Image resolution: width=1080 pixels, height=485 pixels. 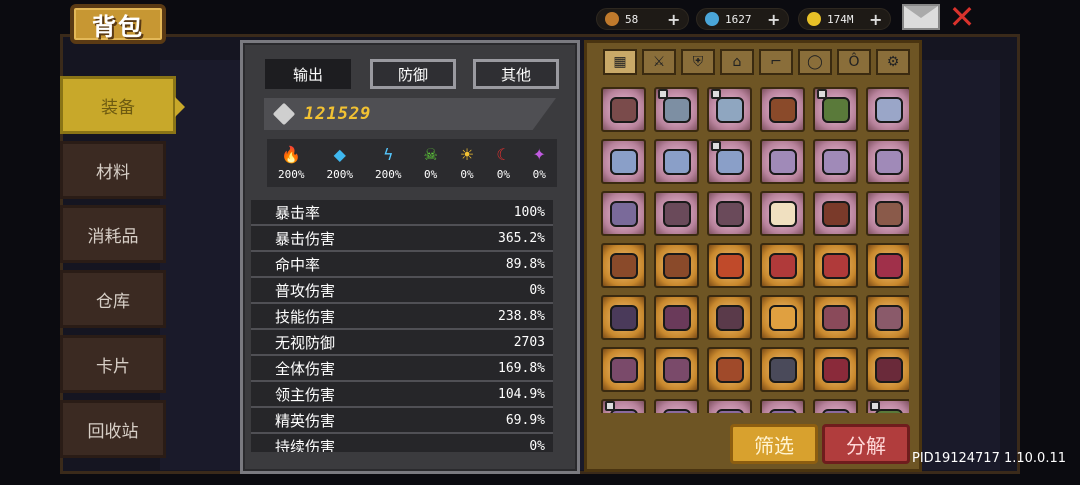 I want to click on ring-icon: ◯, so click(x=815, y=62).